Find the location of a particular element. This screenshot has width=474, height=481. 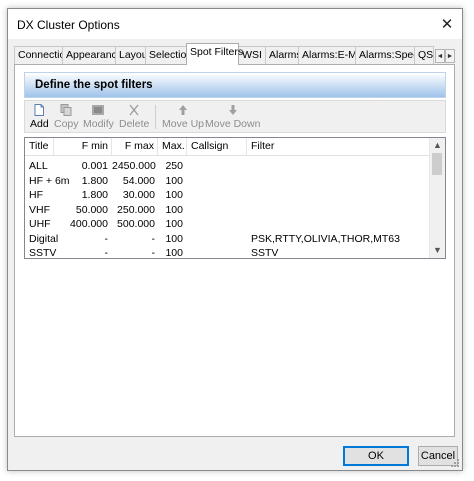

cell-fmax: 30.000 is located at coordinates (138, 195).